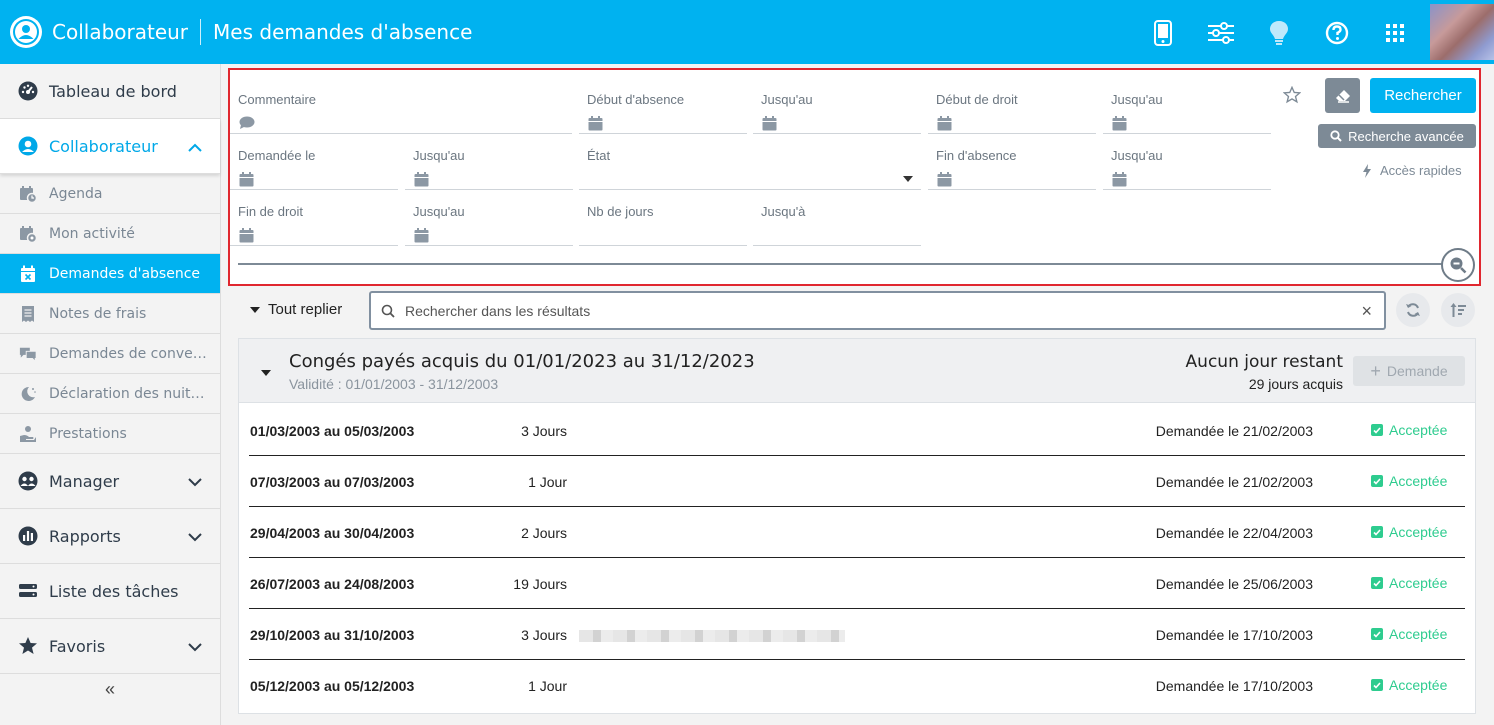  What do you see at coordinates (1412, 170) in the screenshot?
I see `quick-access-link: Accès rapides` at bounding box center [1412, 170].